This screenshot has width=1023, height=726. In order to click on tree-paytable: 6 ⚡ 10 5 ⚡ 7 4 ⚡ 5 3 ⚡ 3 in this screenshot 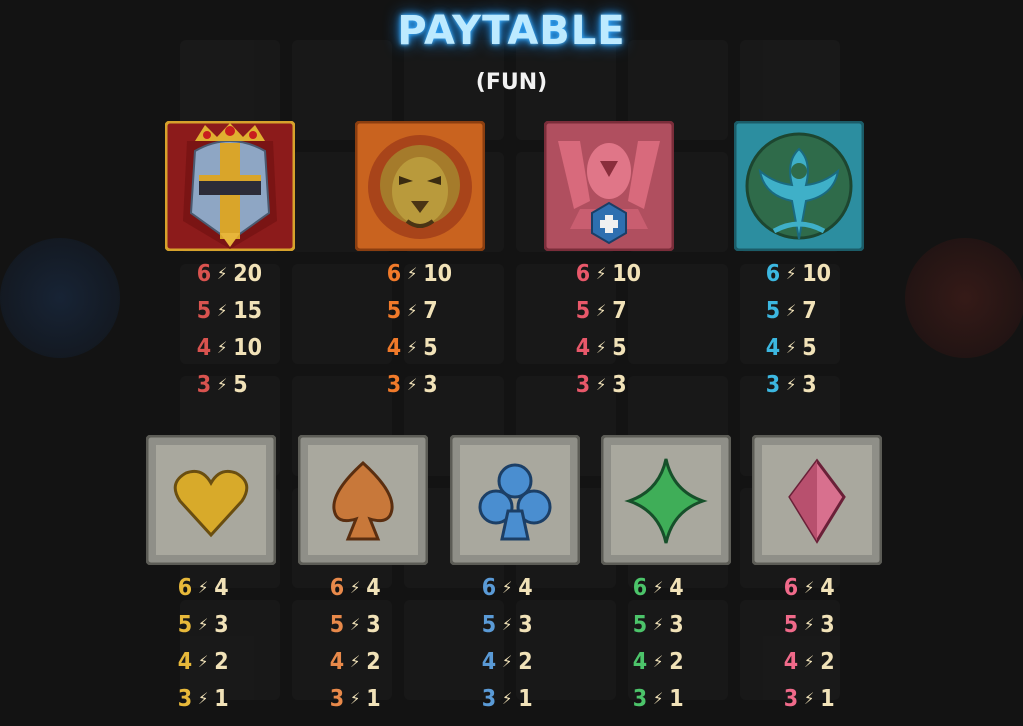, I will do `click(799, 329)`.